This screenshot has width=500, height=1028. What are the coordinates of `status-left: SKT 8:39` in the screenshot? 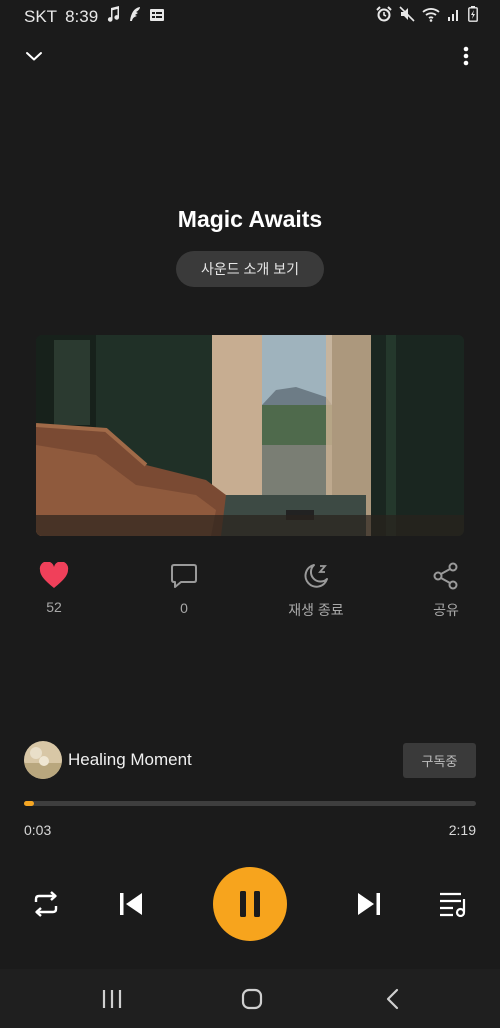 It's located at (94, 16).